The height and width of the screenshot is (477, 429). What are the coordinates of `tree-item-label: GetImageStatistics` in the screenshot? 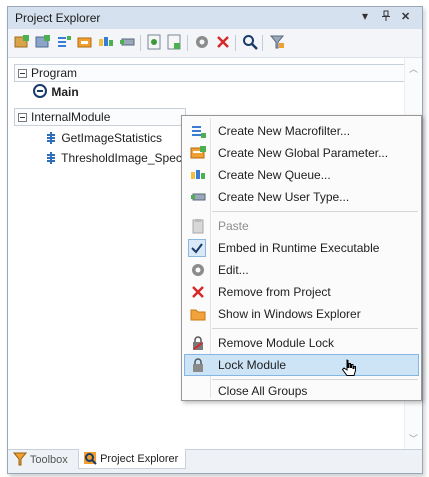 It's located at (112, 138).